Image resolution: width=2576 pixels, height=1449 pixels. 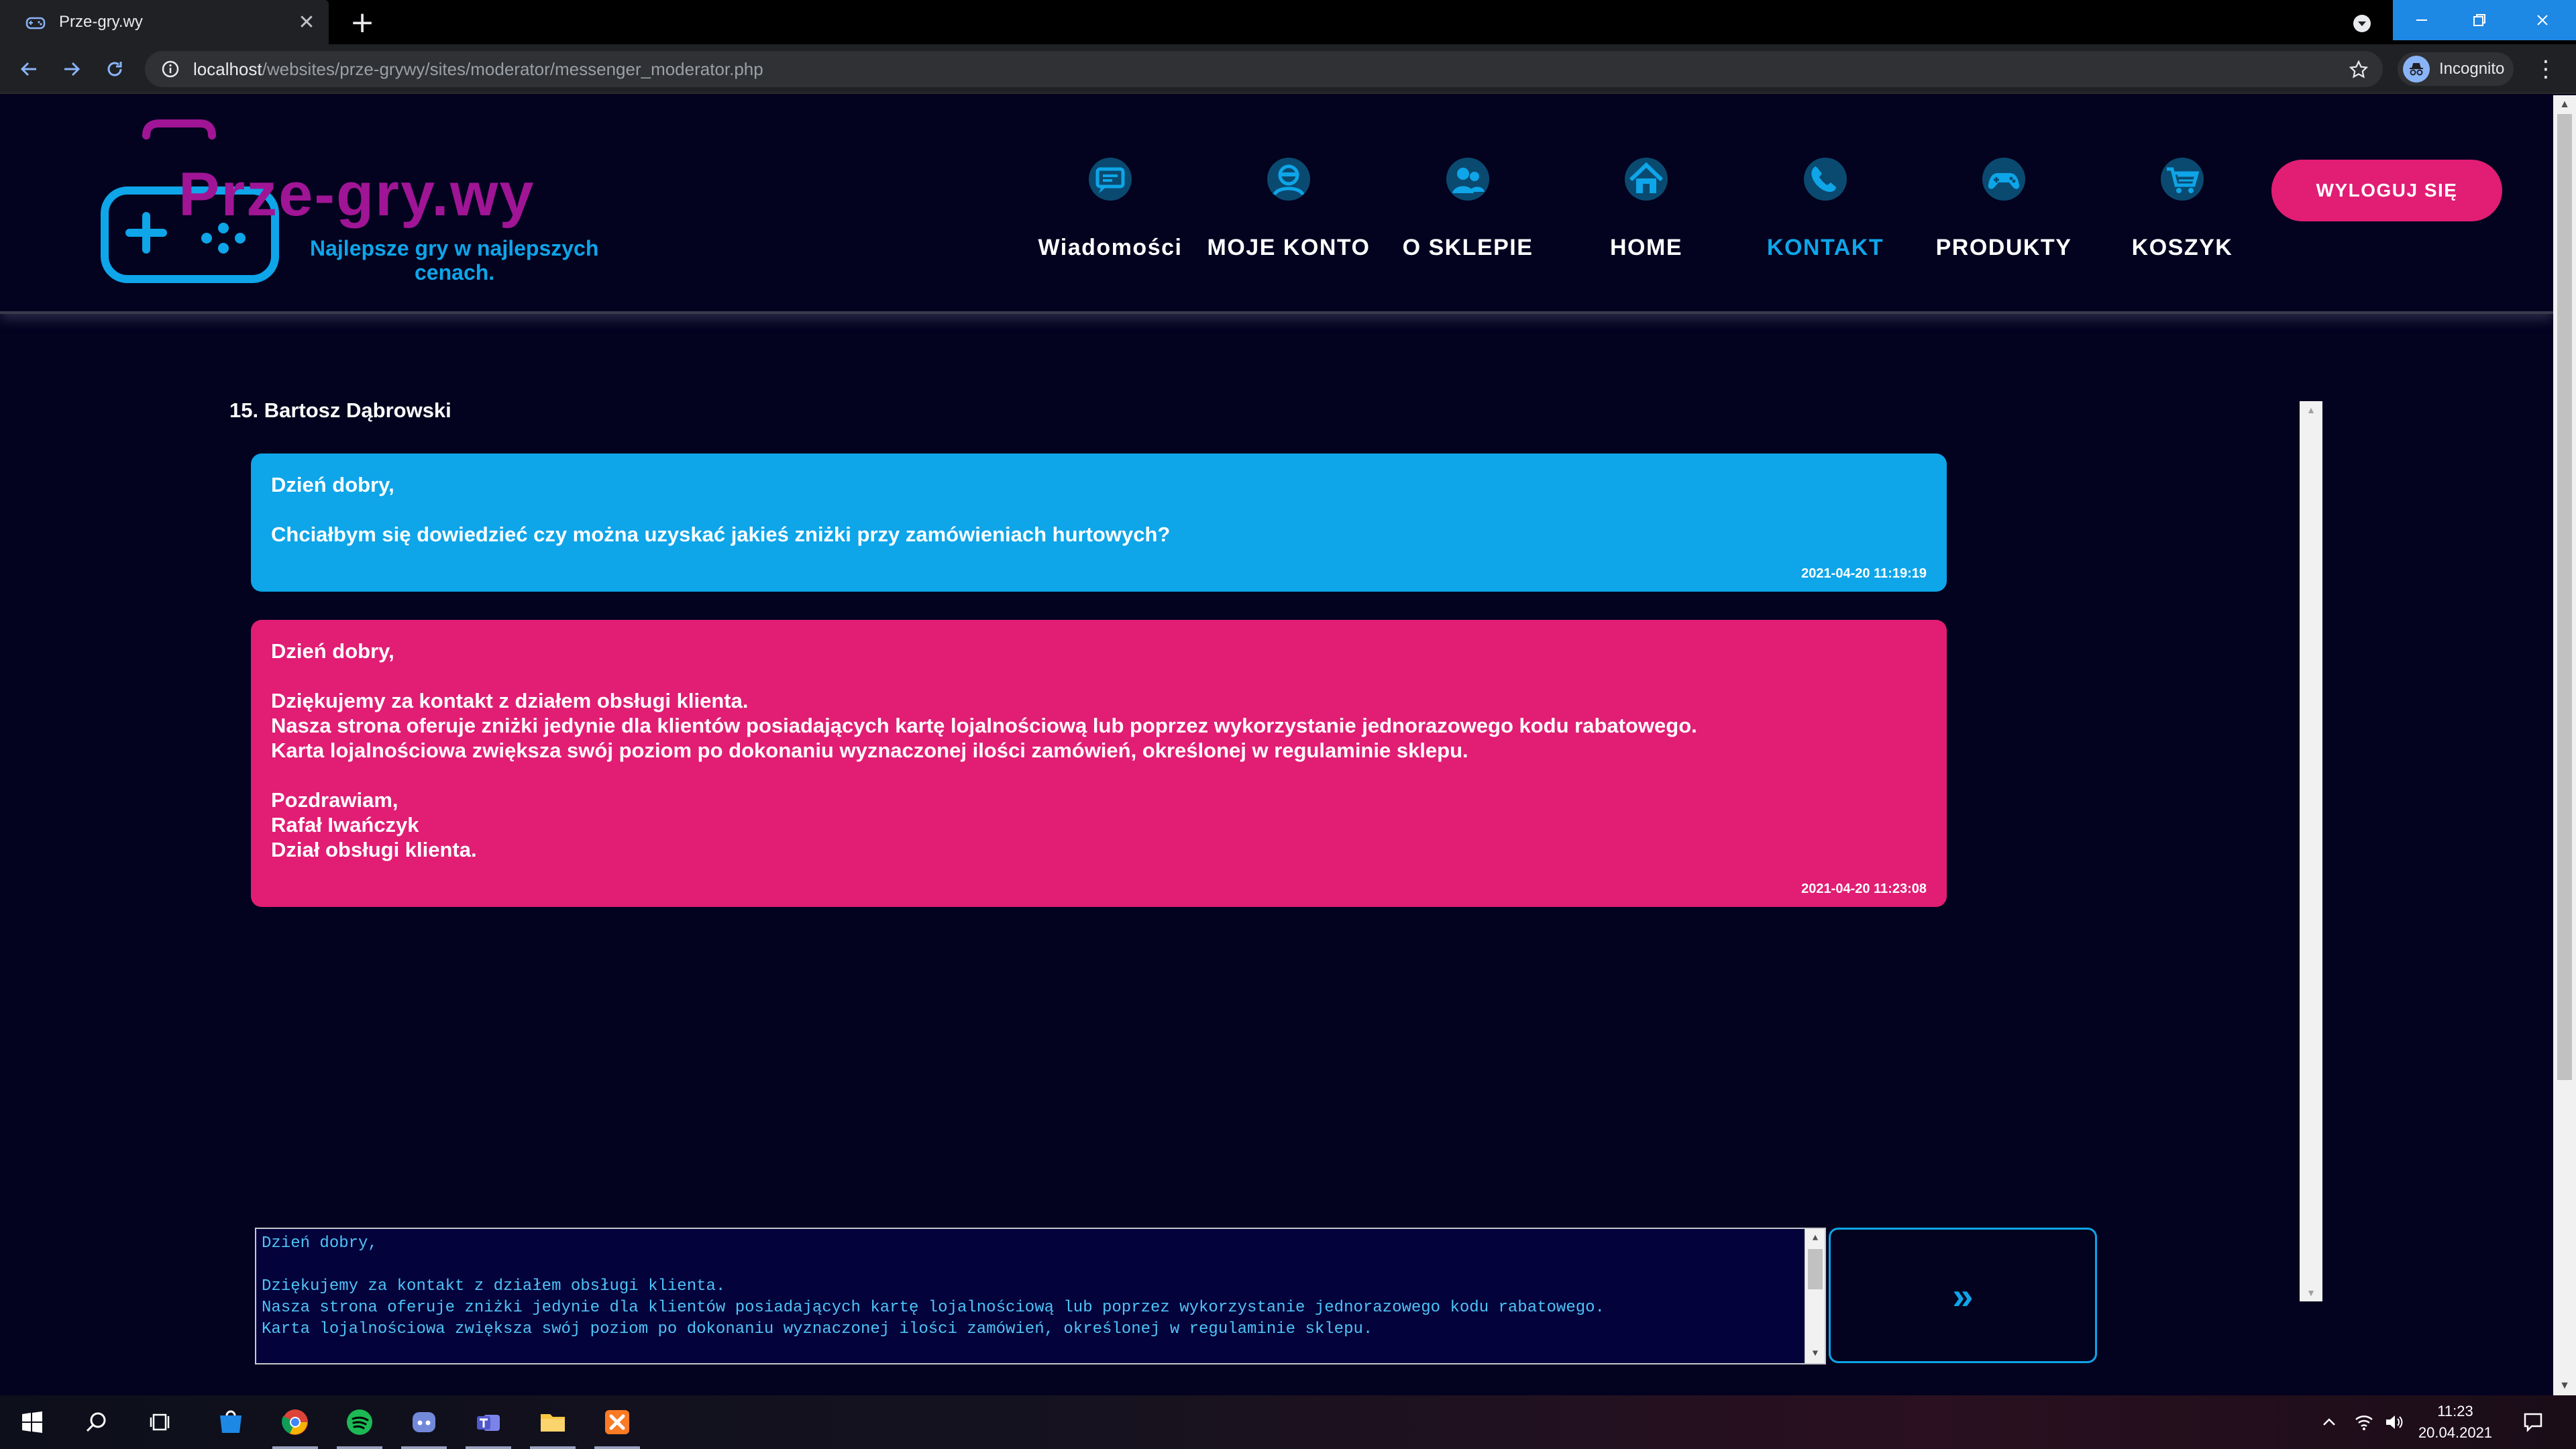 What do you see at coordinates (1288, 22) in the screenshot?
I see `browser-tab-strip: Prze-gry.wy ✕ +` at bounding box center [1288, 22].